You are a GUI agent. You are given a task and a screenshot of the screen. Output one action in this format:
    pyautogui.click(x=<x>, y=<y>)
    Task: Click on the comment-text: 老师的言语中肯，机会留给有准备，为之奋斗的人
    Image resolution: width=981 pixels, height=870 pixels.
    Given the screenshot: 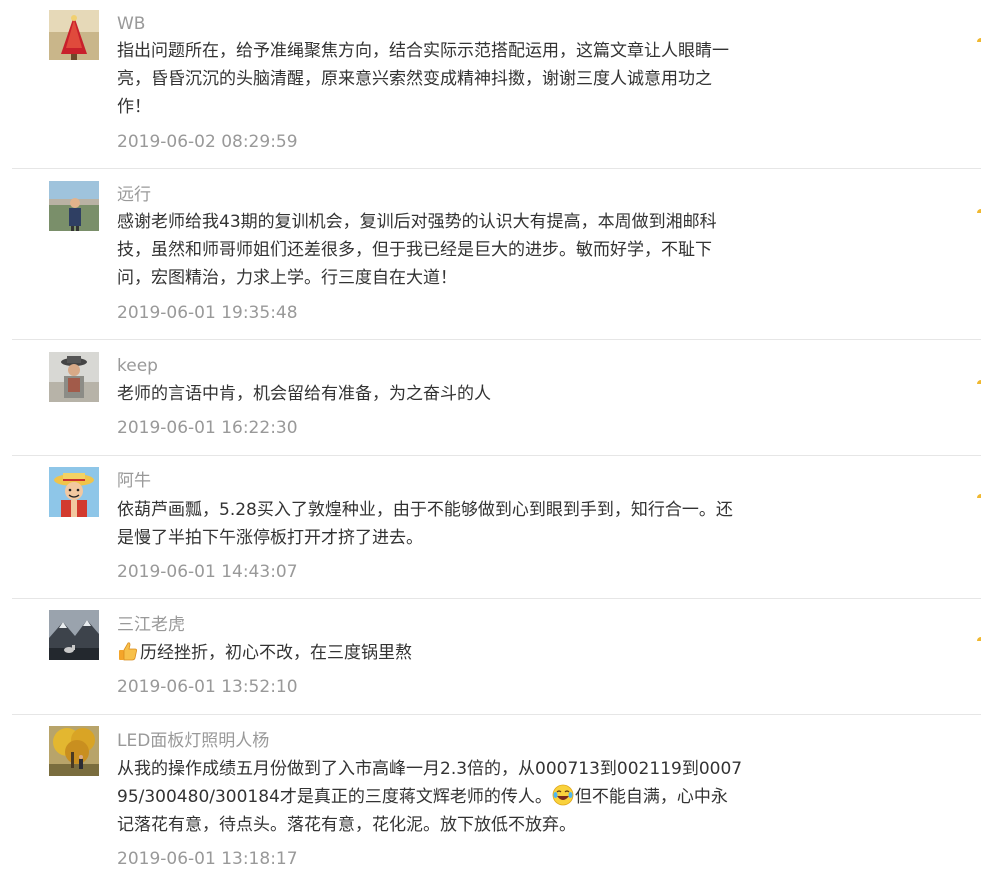 What is the action you would take?
    pyautogui.click(x=304, y=394)
    